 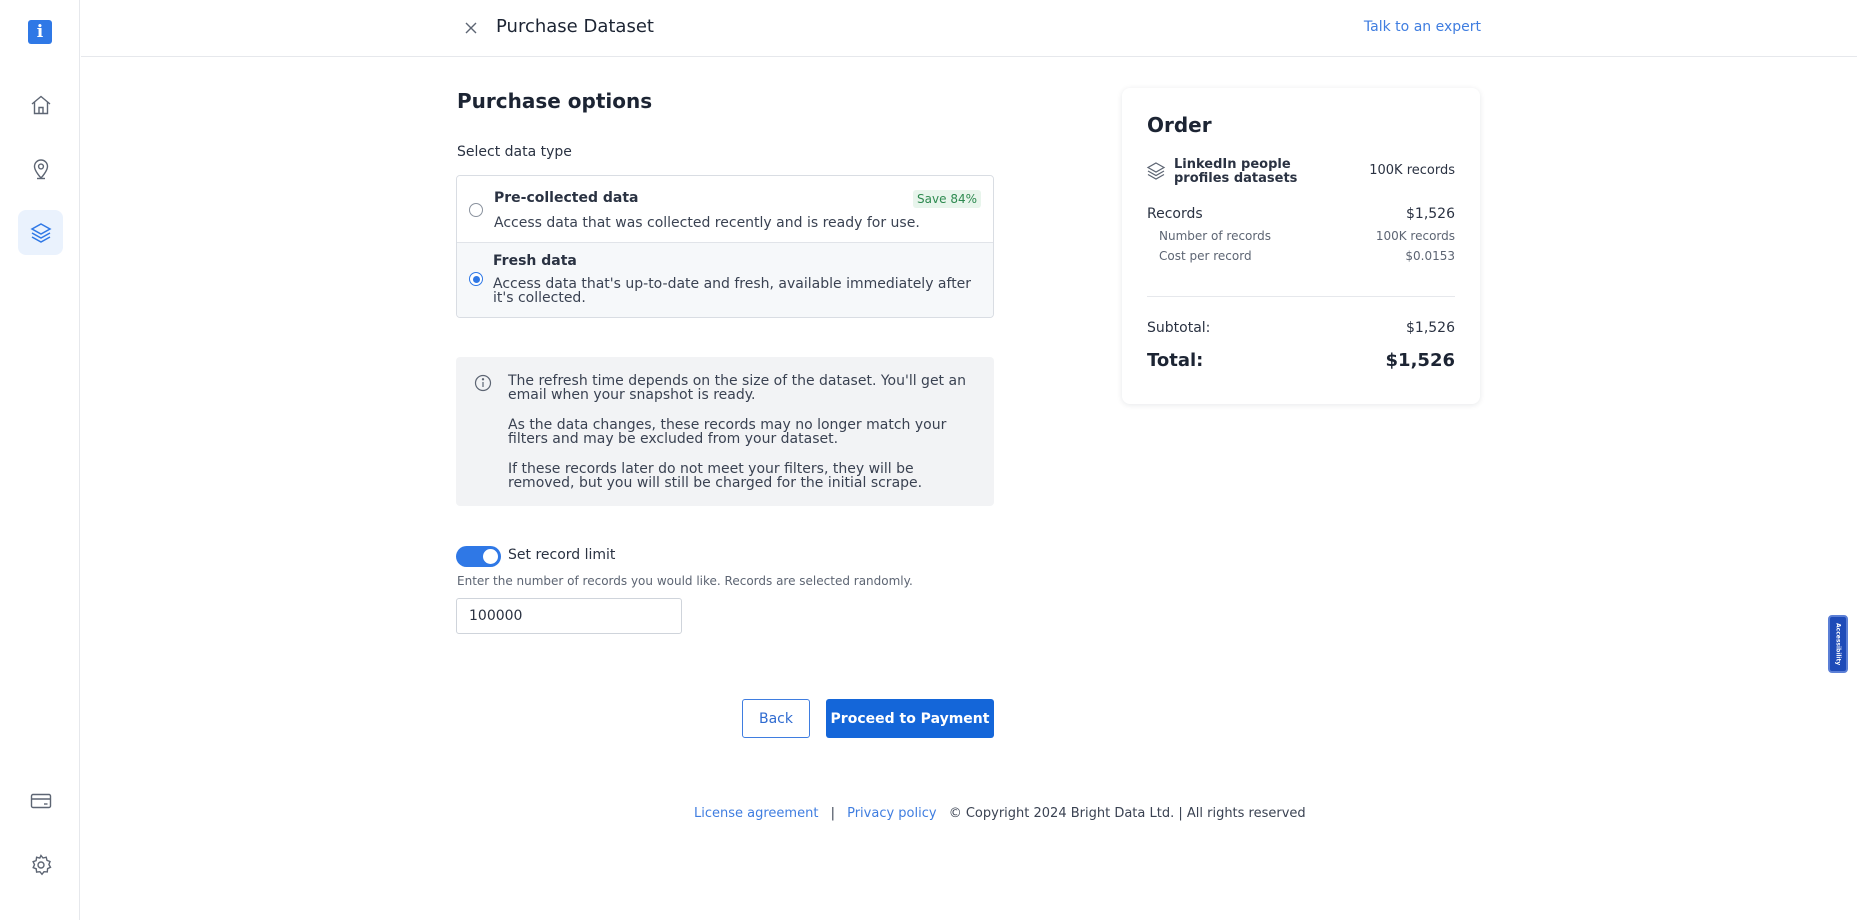 What do you see at coordinates (756, 813) in the screenshot?
I see `license-agreement-link: License agreement` at bounding box center [756, 813].